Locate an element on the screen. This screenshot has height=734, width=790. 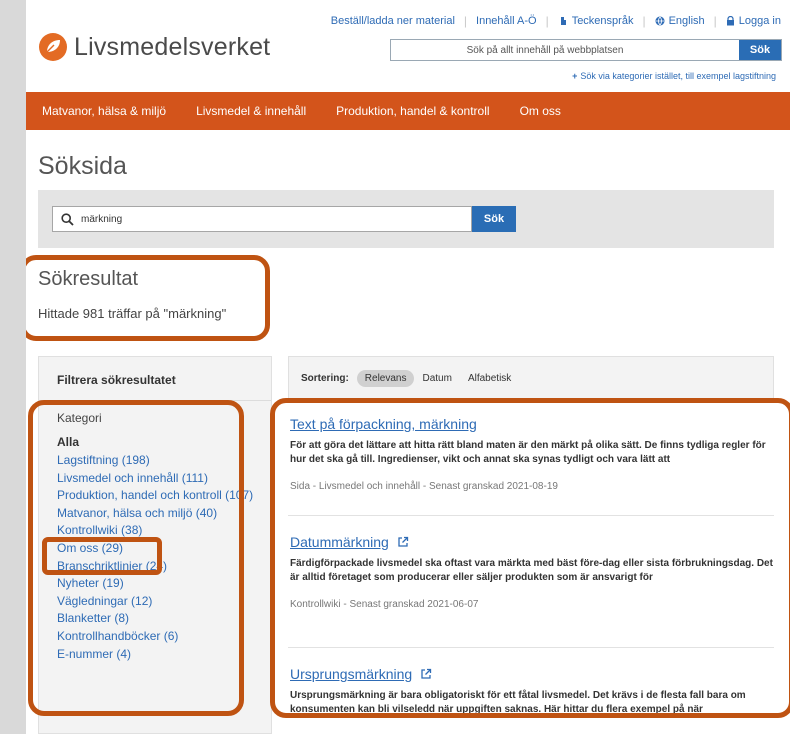
filter-item-kontrollwiki: Kontrollwiki (38) is located at coordinates (164, 531).